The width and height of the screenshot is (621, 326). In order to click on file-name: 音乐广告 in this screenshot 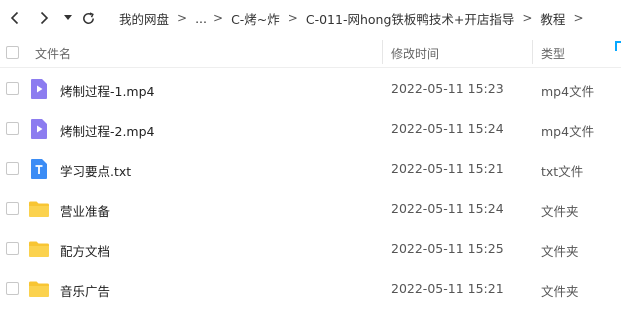, I will do `click(85, 290)`.